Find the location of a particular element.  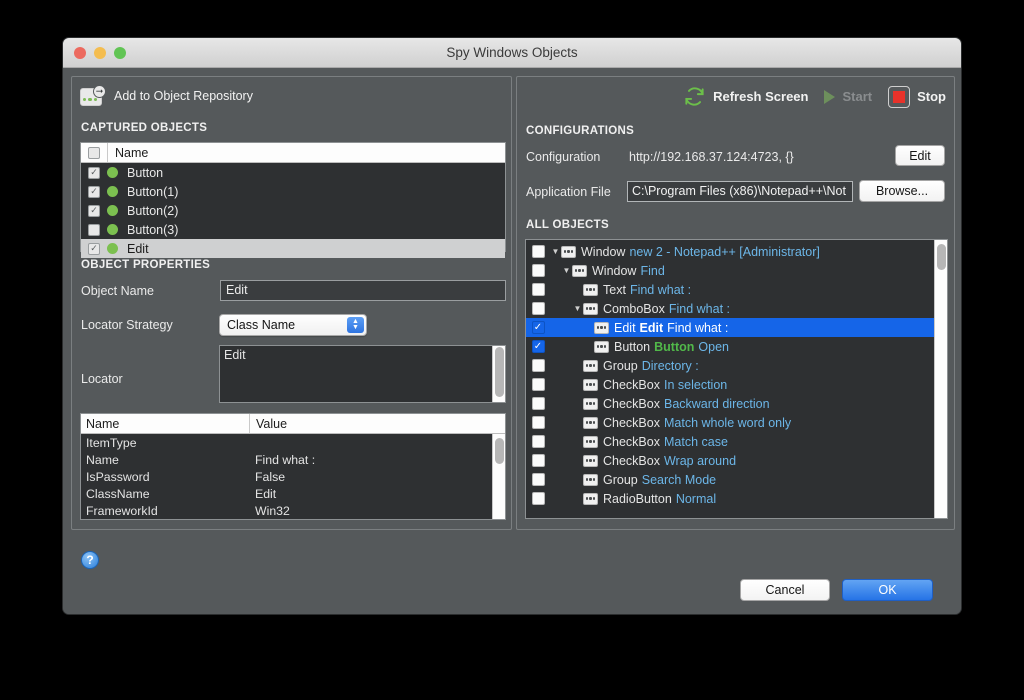

configuration-value: http://192.168.37.124:4723, {} is located at coordinates (711, 157).